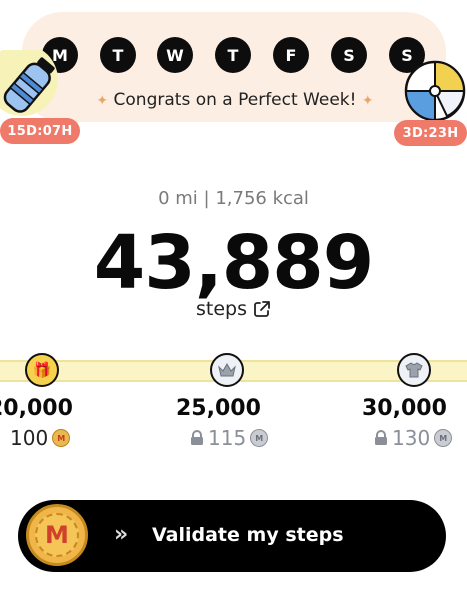  I want to click on steps-label: steps, so click(221, 309).